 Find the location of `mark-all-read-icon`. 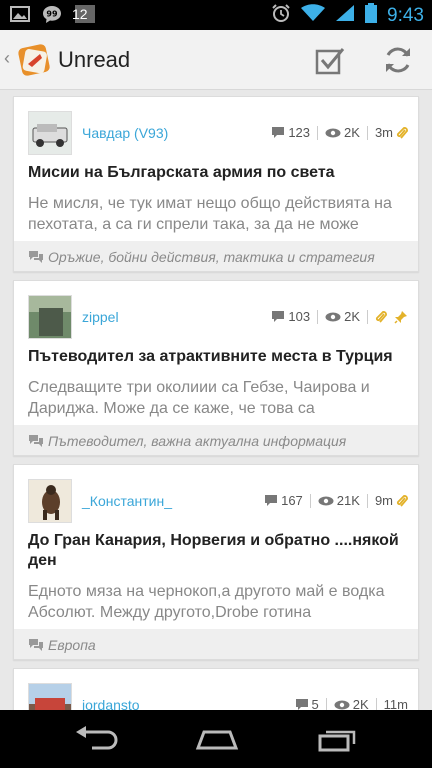

mark-all-read-icon is located at coordinates (330, 60).